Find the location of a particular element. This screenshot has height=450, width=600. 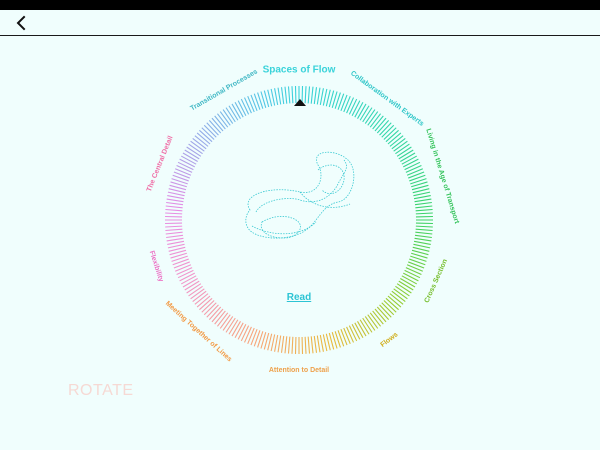

section-label: Living in the Age of Transport is located at coordinates (442, 176).